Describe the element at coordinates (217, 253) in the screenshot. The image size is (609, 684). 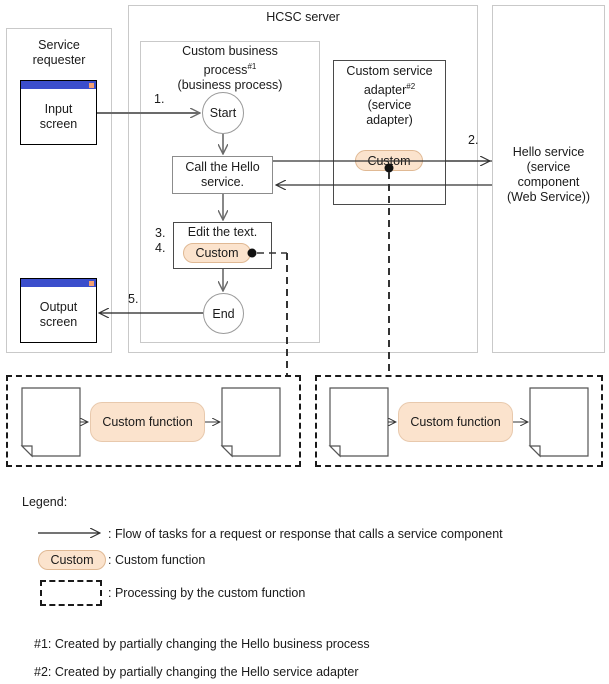
I see `custom-badge-process: Custom` at that location.